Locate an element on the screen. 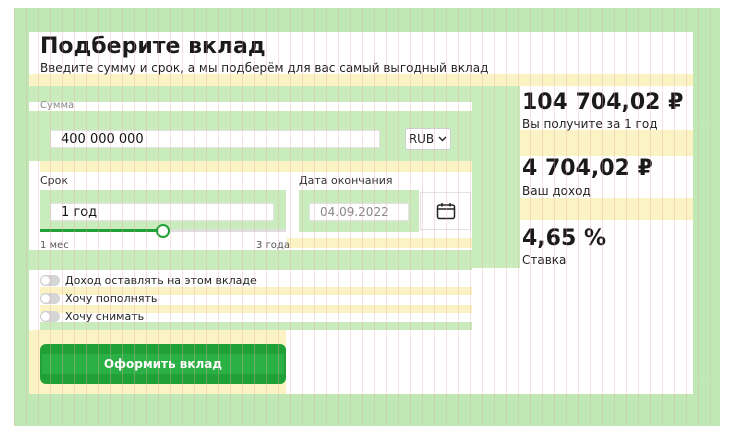 The height and width of the screenshot is (433, 736). option-keep-income-label: Доход оставлять на этом вкладе is located at coordinates (161, 280).